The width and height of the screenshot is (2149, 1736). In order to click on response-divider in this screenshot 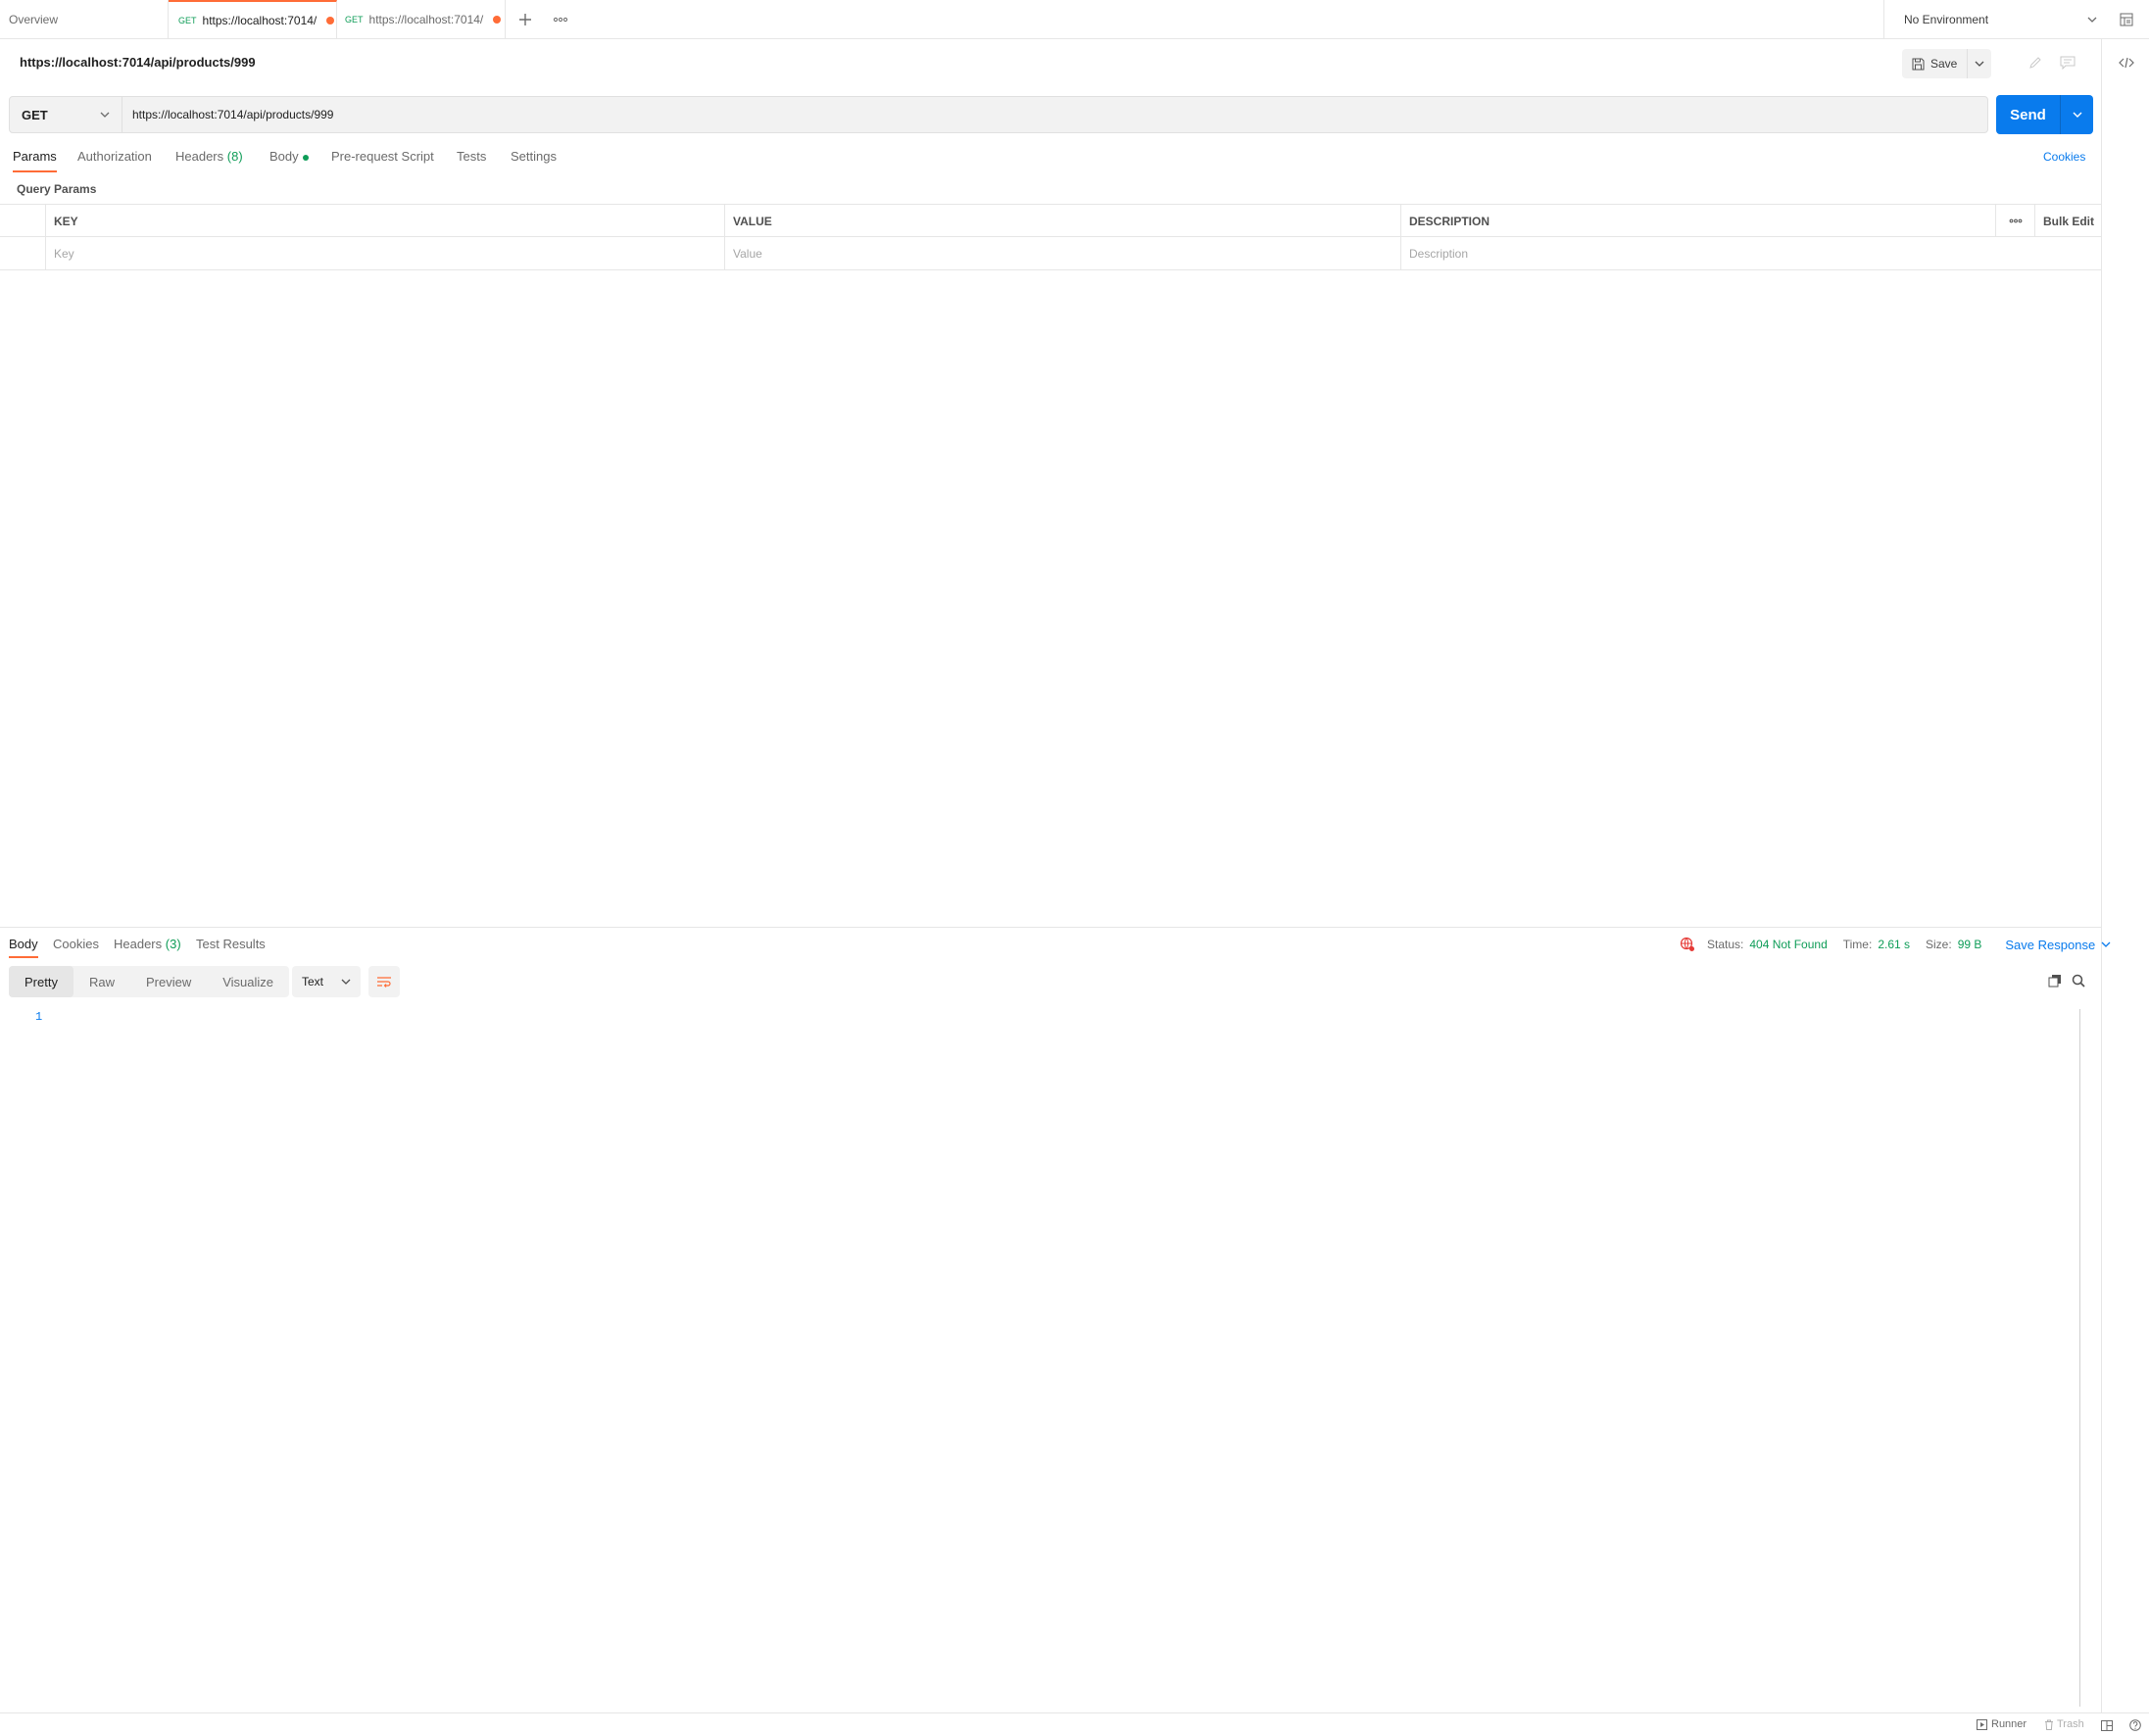, I will do `click(1050, 927)`.